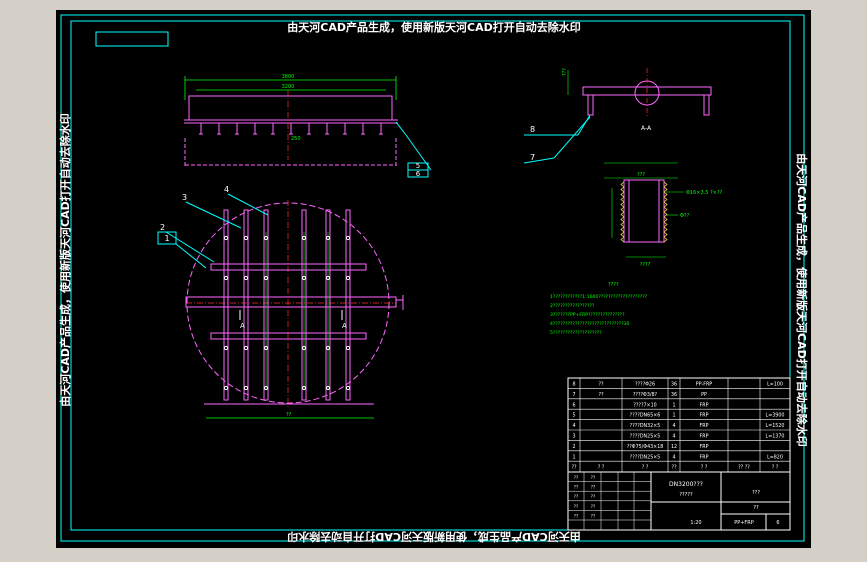 The height and width of the screenshot is (562, 867). Describe the element at coordinates (704, 395) in the screenshot. I see `bom-cell: PP` at that location.